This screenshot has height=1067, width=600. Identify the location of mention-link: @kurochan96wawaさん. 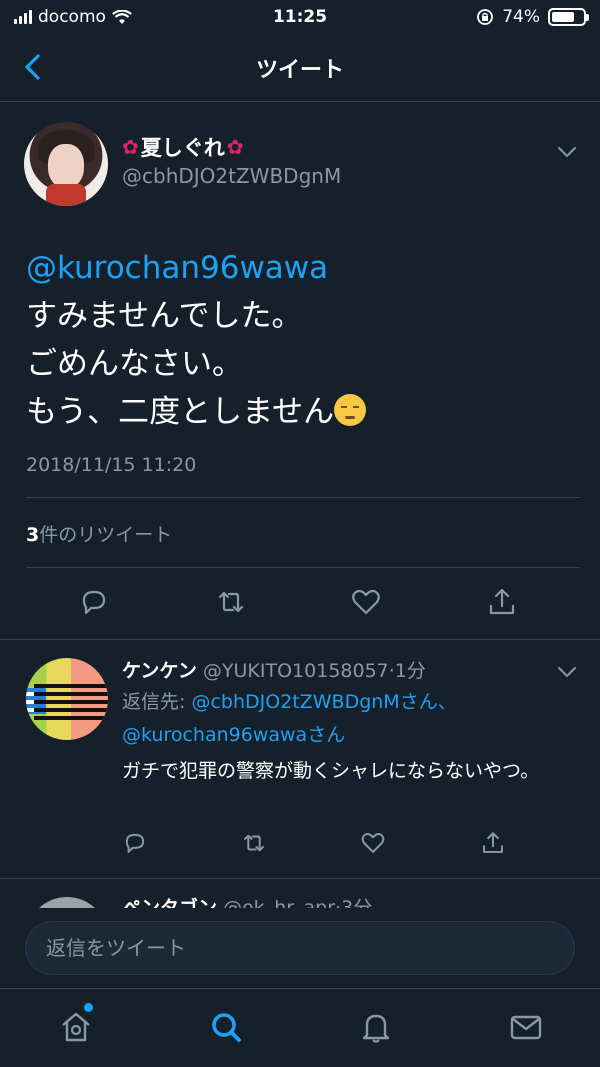
(233, 735).